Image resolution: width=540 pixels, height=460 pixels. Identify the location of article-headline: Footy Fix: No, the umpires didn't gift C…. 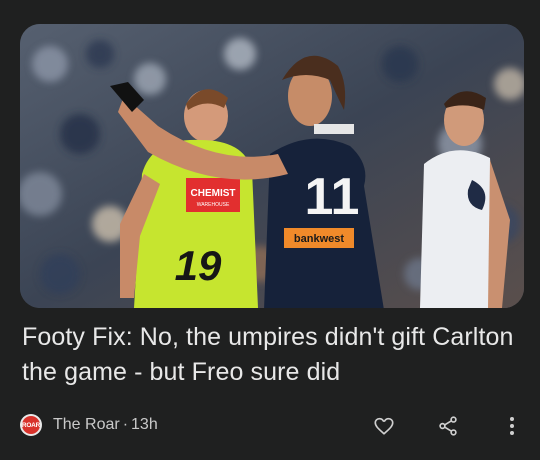
(272, 355).